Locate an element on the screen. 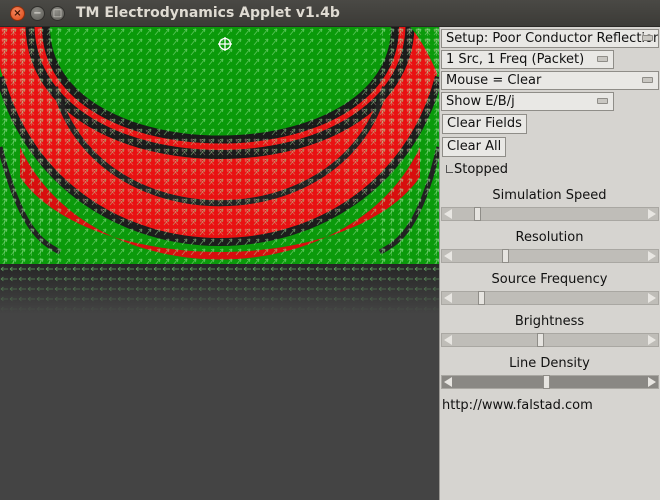 This screenshot has height=500, width=660. mouse-mode-select: Mouse = Clear is located at coordinates (550, 80).